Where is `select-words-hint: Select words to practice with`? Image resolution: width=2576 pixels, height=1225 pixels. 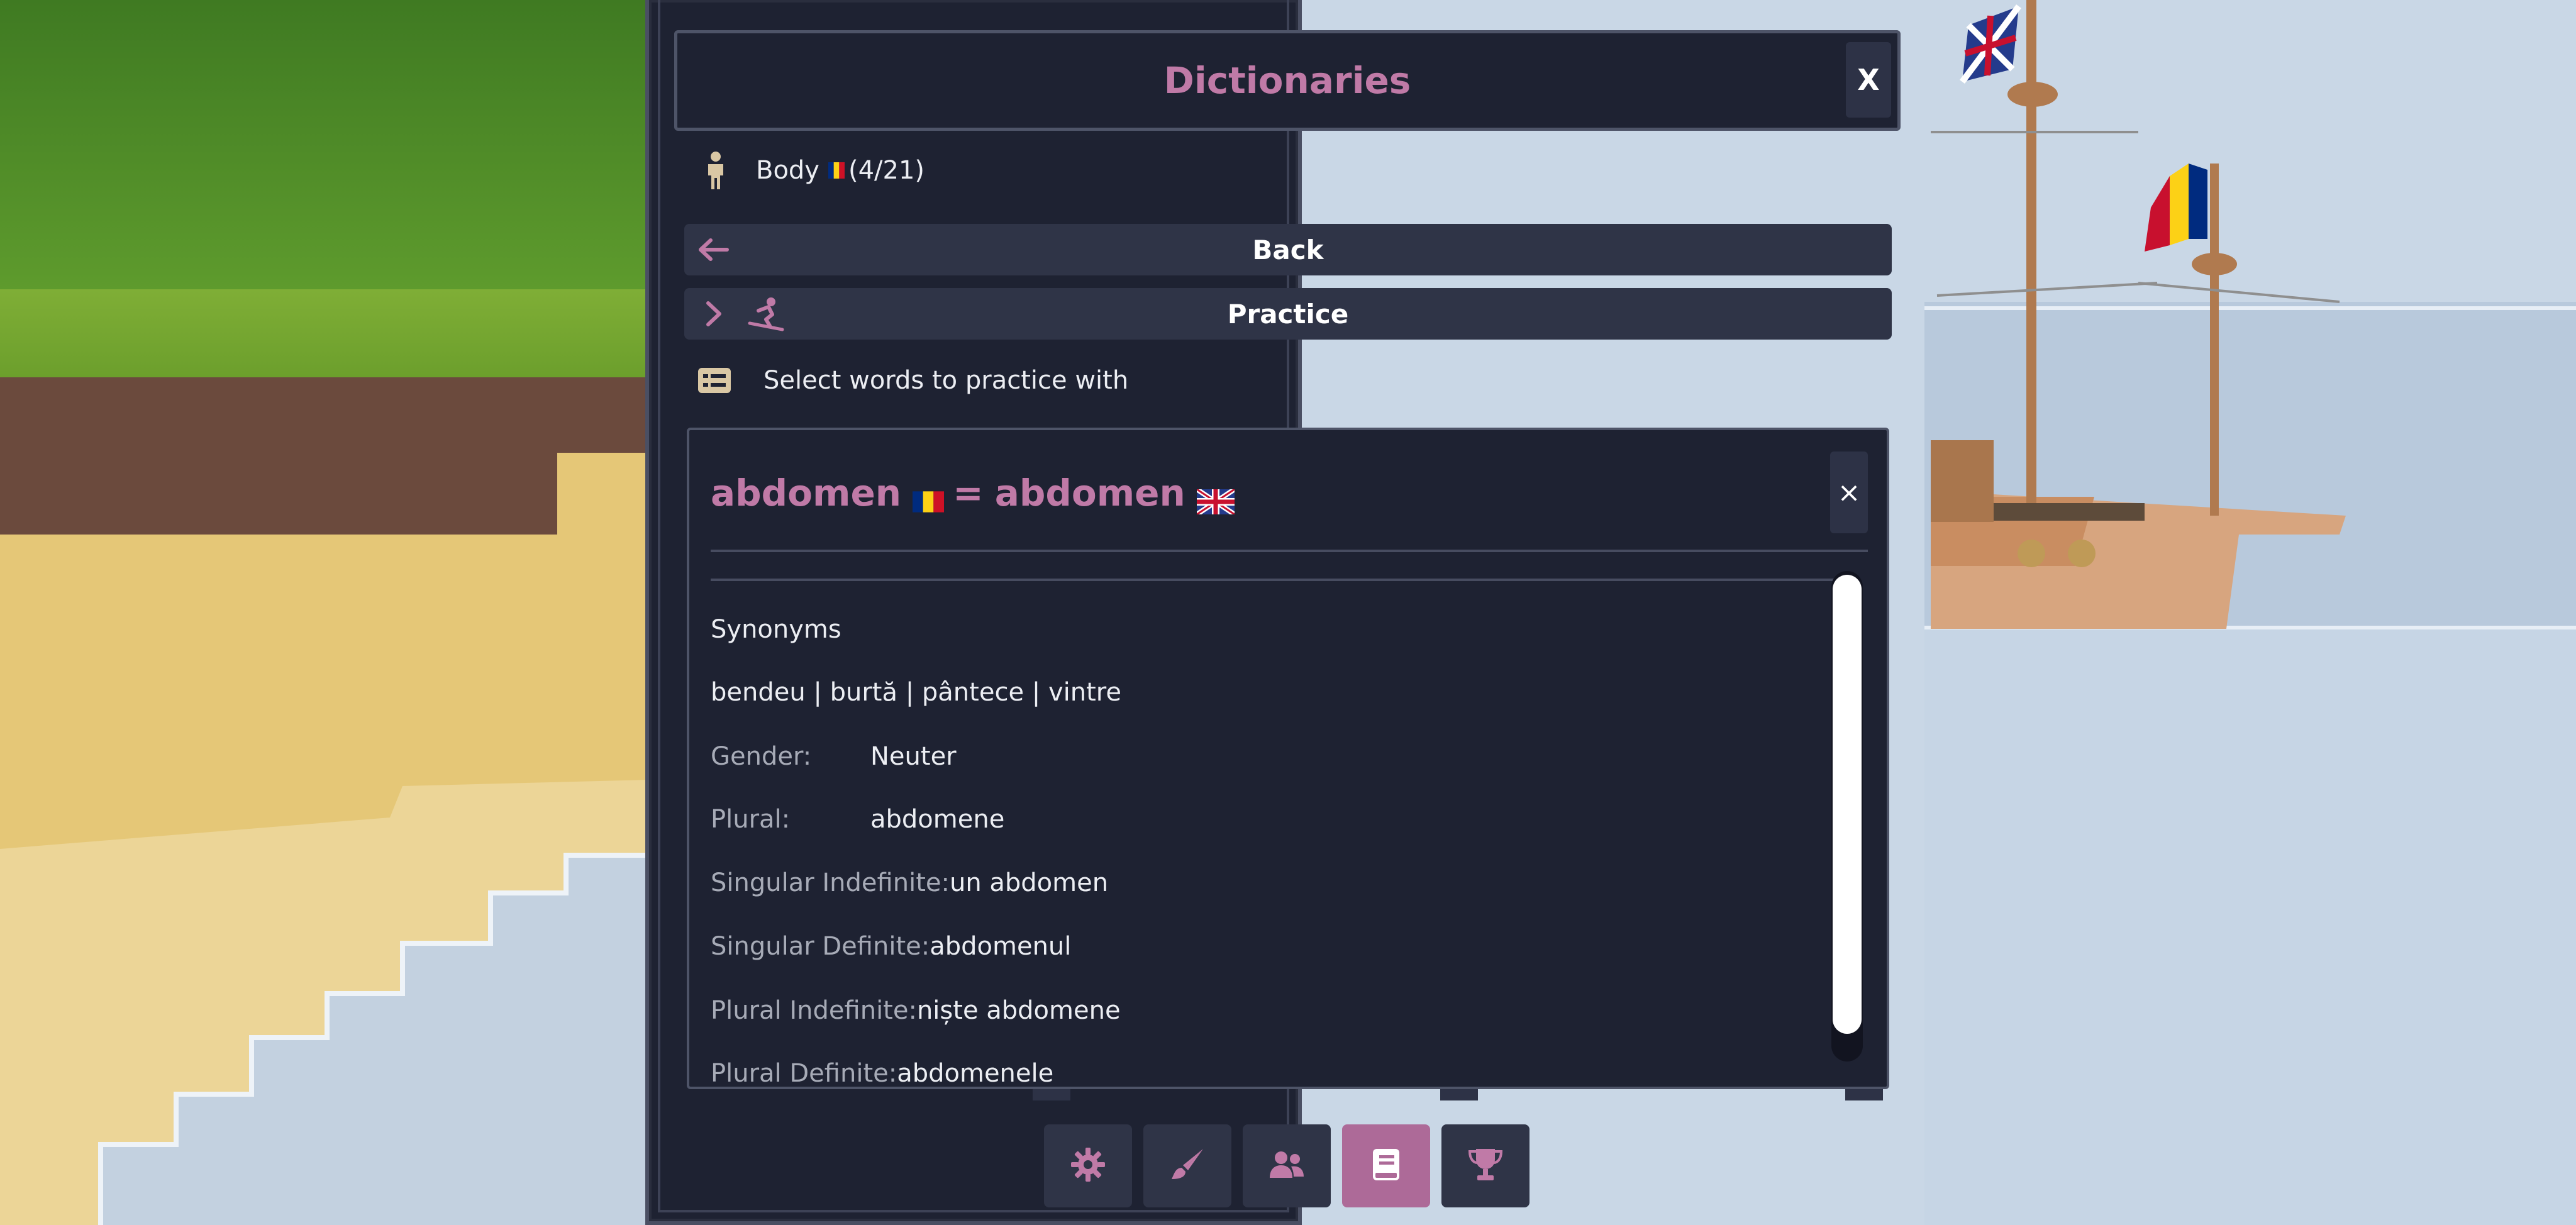
select-words-hint: Select words to practice with is located at coordinates (912, 380).